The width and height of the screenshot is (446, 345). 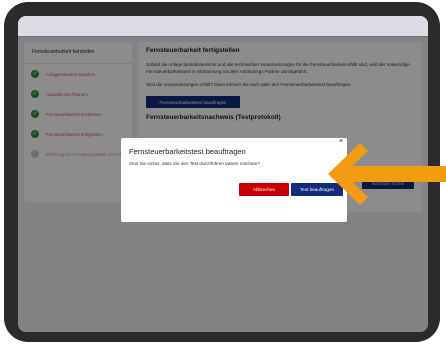 I want to click on top-bar, so click(x=223, y=26).